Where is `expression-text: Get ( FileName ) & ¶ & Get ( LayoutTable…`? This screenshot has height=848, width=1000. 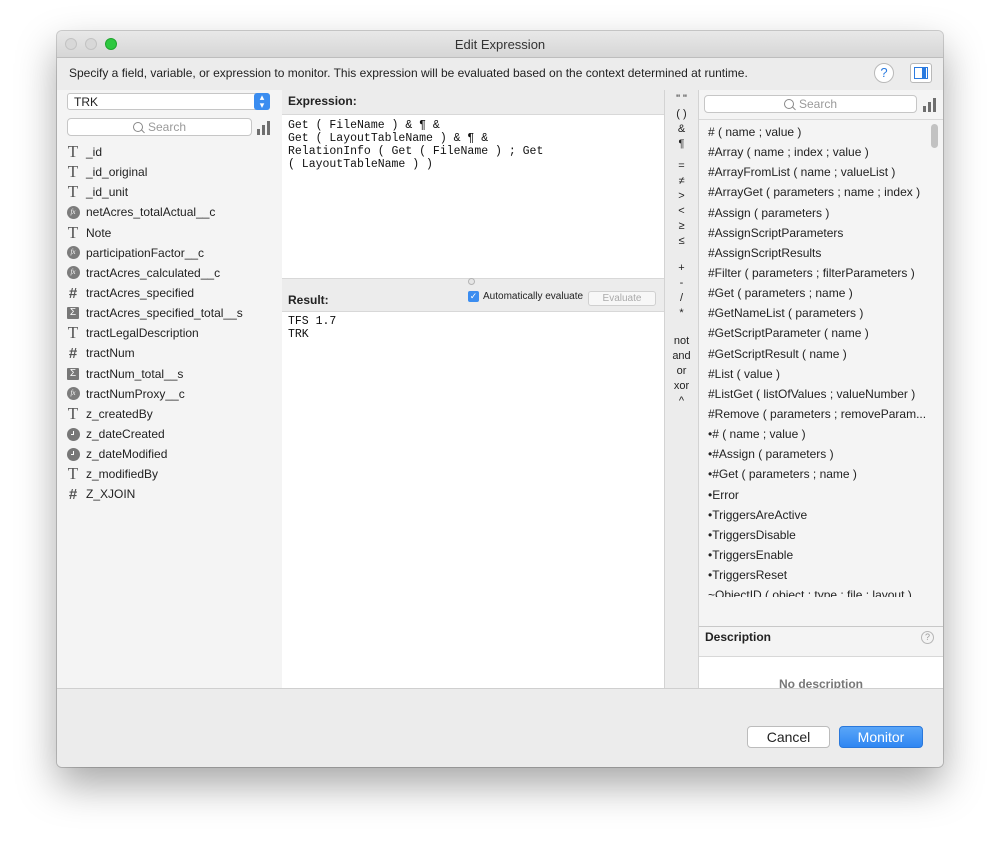
expression-text: Get ( FileName ) & ¶ & Get ( LayoutTable… is located at coordinates (415, 145).